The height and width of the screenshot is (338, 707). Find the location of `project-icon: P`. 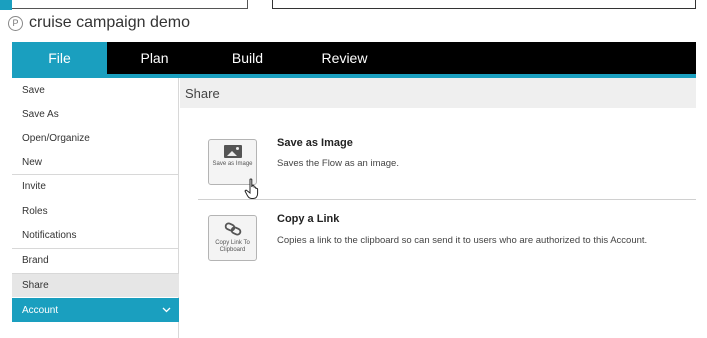

project-icon: P is located at coordinates (15, 23).